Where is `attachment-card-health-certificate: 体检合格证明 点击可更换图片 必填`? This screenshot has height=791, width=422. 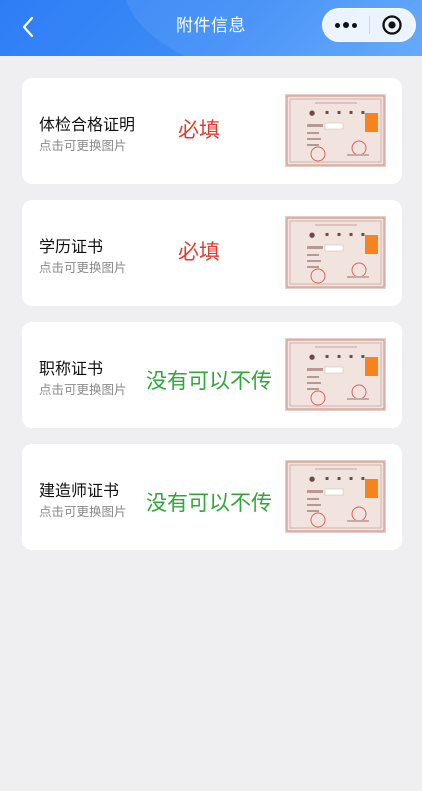 attachment-card-health-certificate: 体检合格证明 点击可更换图片 必填 is located at coordinates (212, 131).